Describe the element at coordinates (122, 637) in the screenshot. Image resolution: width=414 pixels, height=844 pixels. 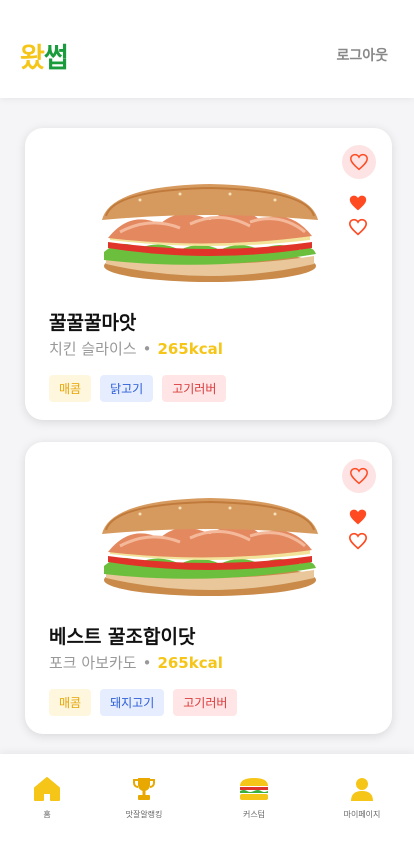
I see `recipe-name: 베스트 꿀조합이닷` at that location.